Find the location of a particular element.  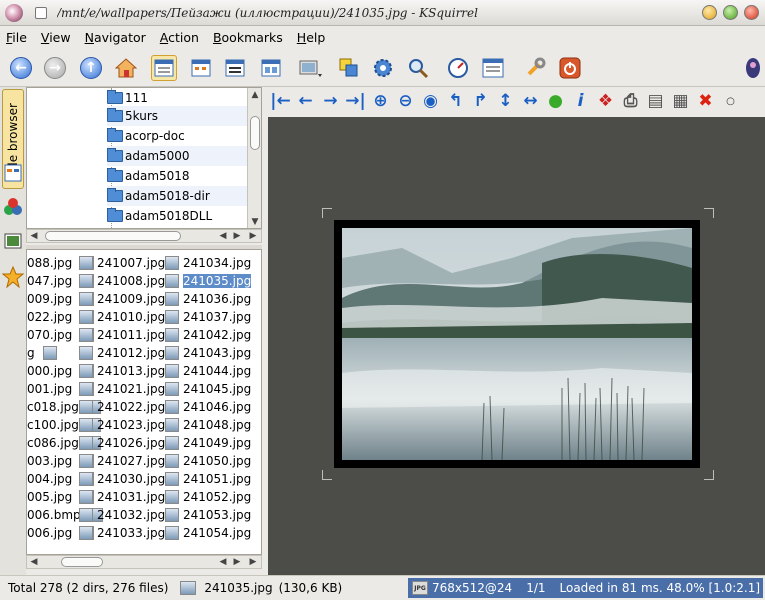

tree-item: adam5018DLL is located at coordinates (159, 216).